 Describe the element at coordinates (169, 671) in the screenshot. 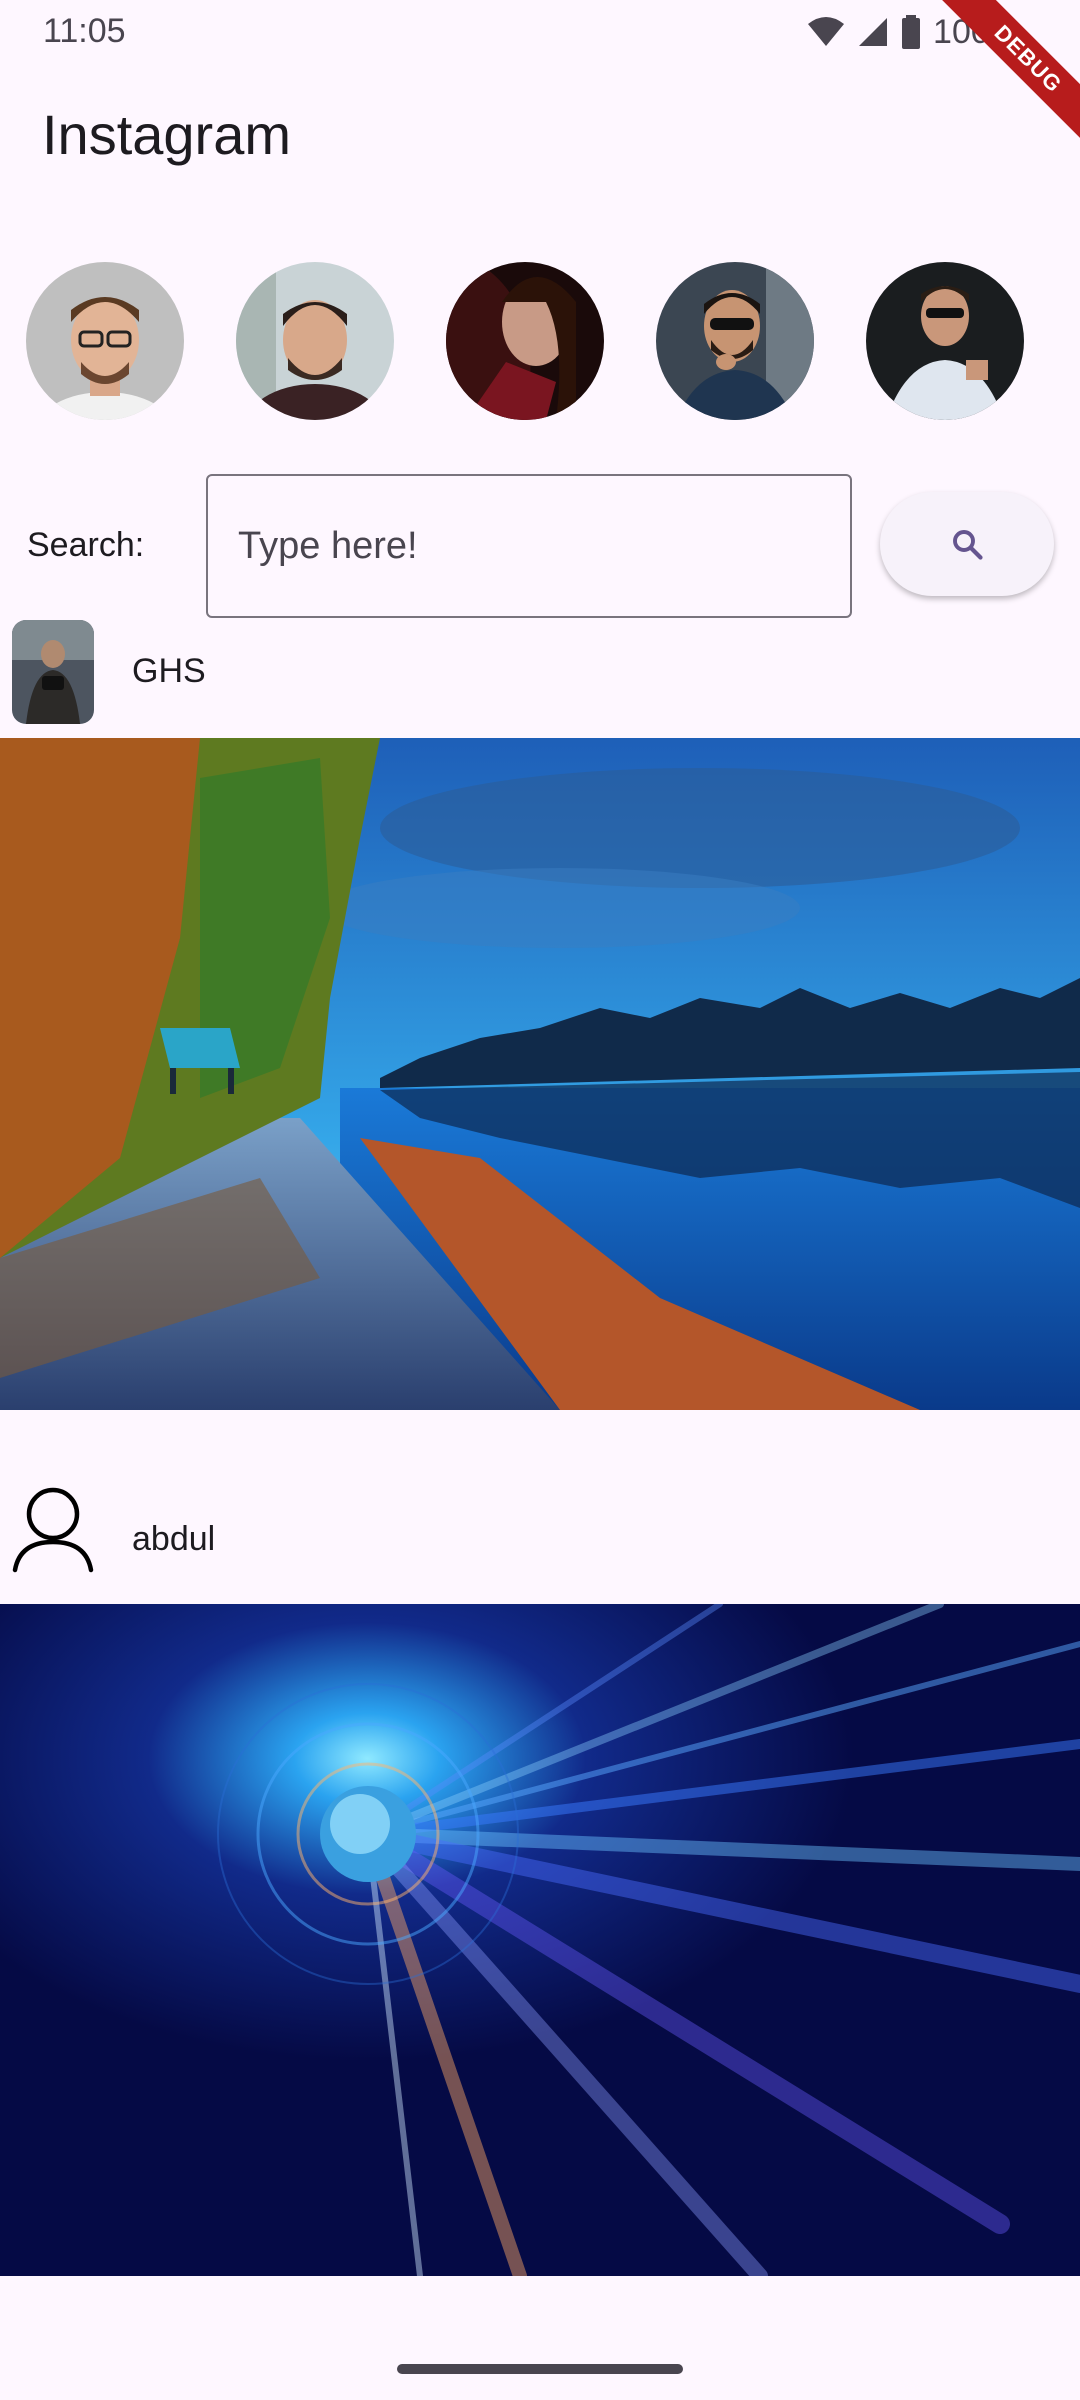

I see `post-username: GHS` at that location.